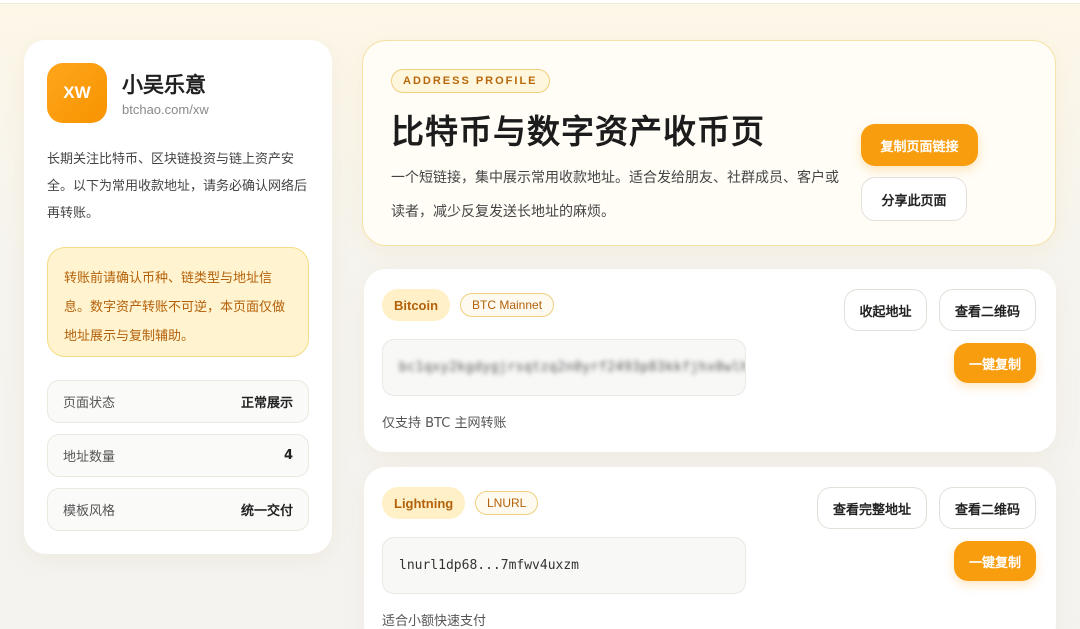 The width and height of the screenshot is (1080, 629). What do you see at coordinates (507, 305) in the screenshot?
I see `network-chip: BTC Mainnet` at bounding box center [507, 305].